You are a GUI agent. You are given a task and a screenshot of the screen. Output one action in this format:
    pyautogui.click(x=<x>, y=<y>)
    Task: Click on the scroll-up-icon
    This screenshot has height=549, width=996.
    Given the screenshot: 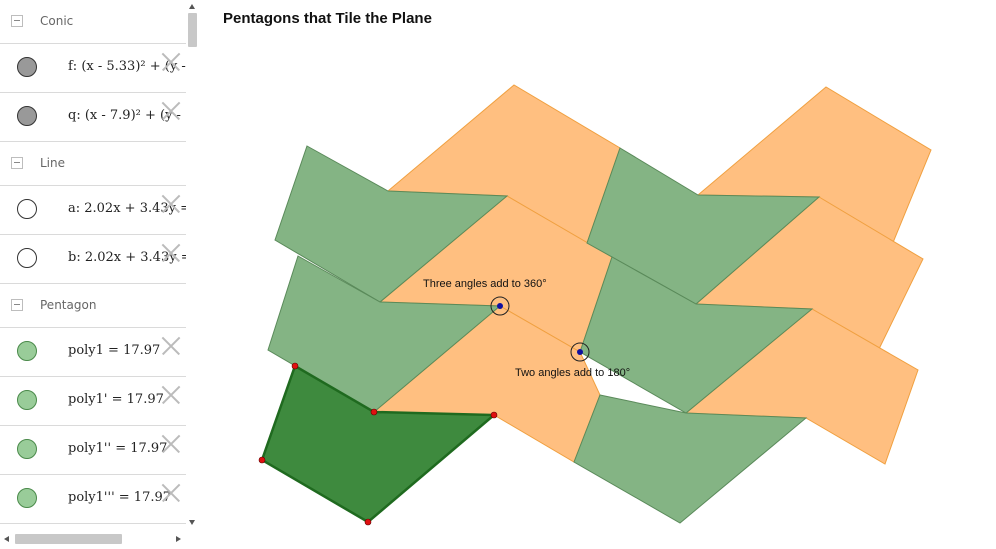 What is the action you would take?
    pyautogui.click(x=192, y=6)
    